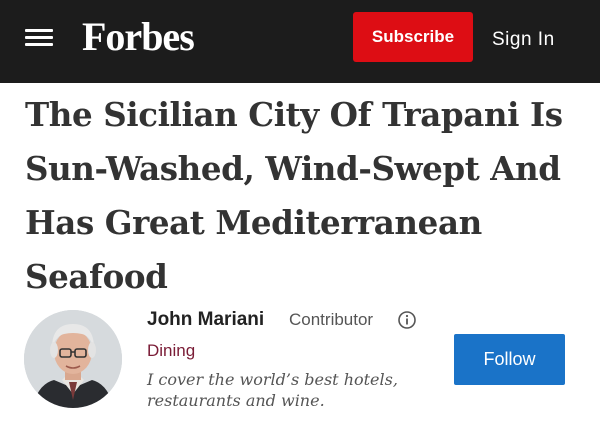  I want to click on hamburger-menu-icon, so click(39, 38).